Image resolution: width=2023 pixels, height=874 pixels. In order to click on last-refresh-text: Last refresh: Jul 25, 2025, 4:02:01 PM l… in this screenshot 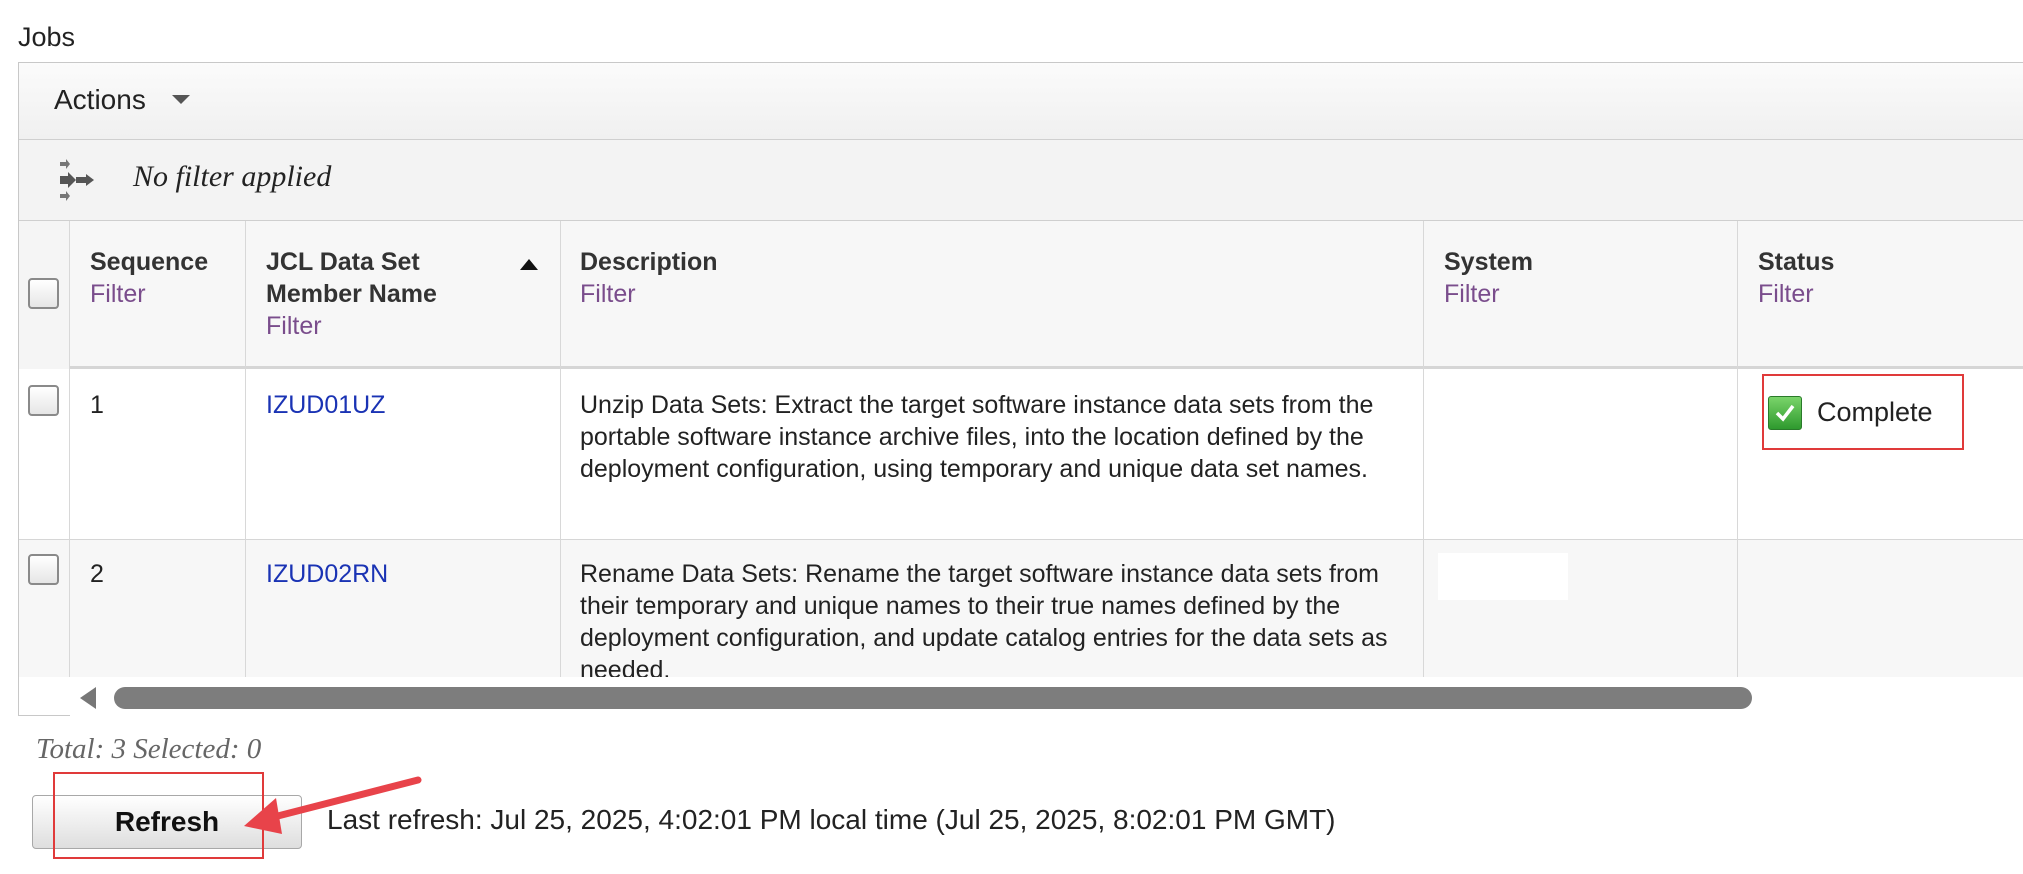, I will do `click(831, 819)`.